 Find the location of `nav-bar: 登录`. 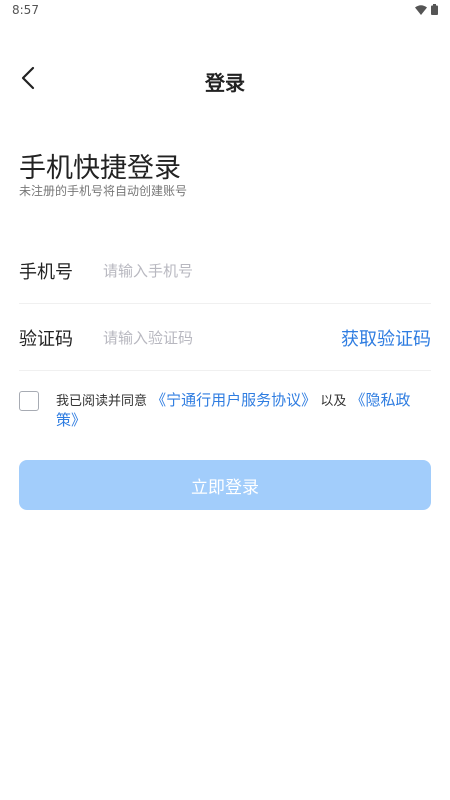

nav-bar: 登录 is located at coordinates (225, 80).